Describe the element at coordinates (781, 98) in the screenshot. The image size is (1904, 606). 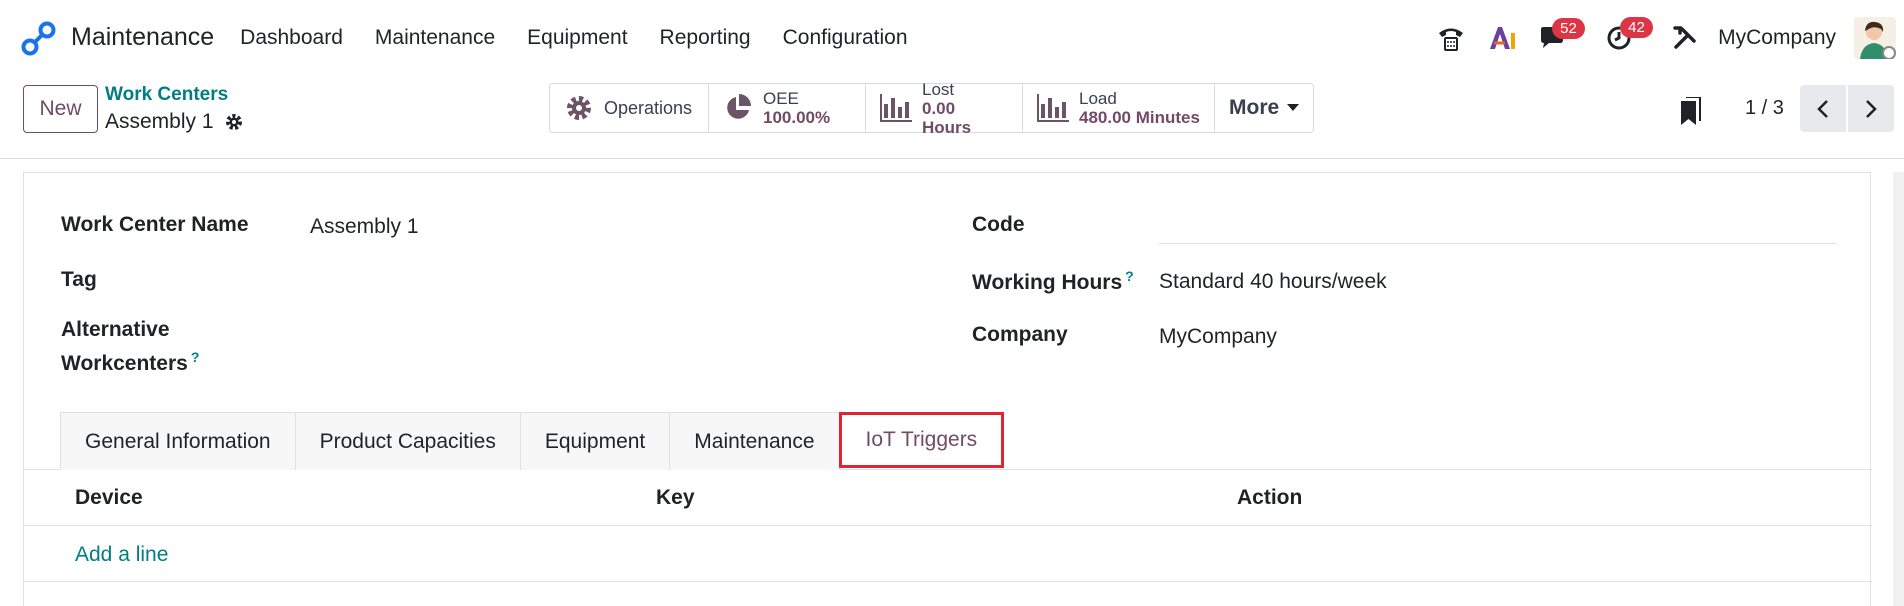
I see `oee-label: OEE` at that location.